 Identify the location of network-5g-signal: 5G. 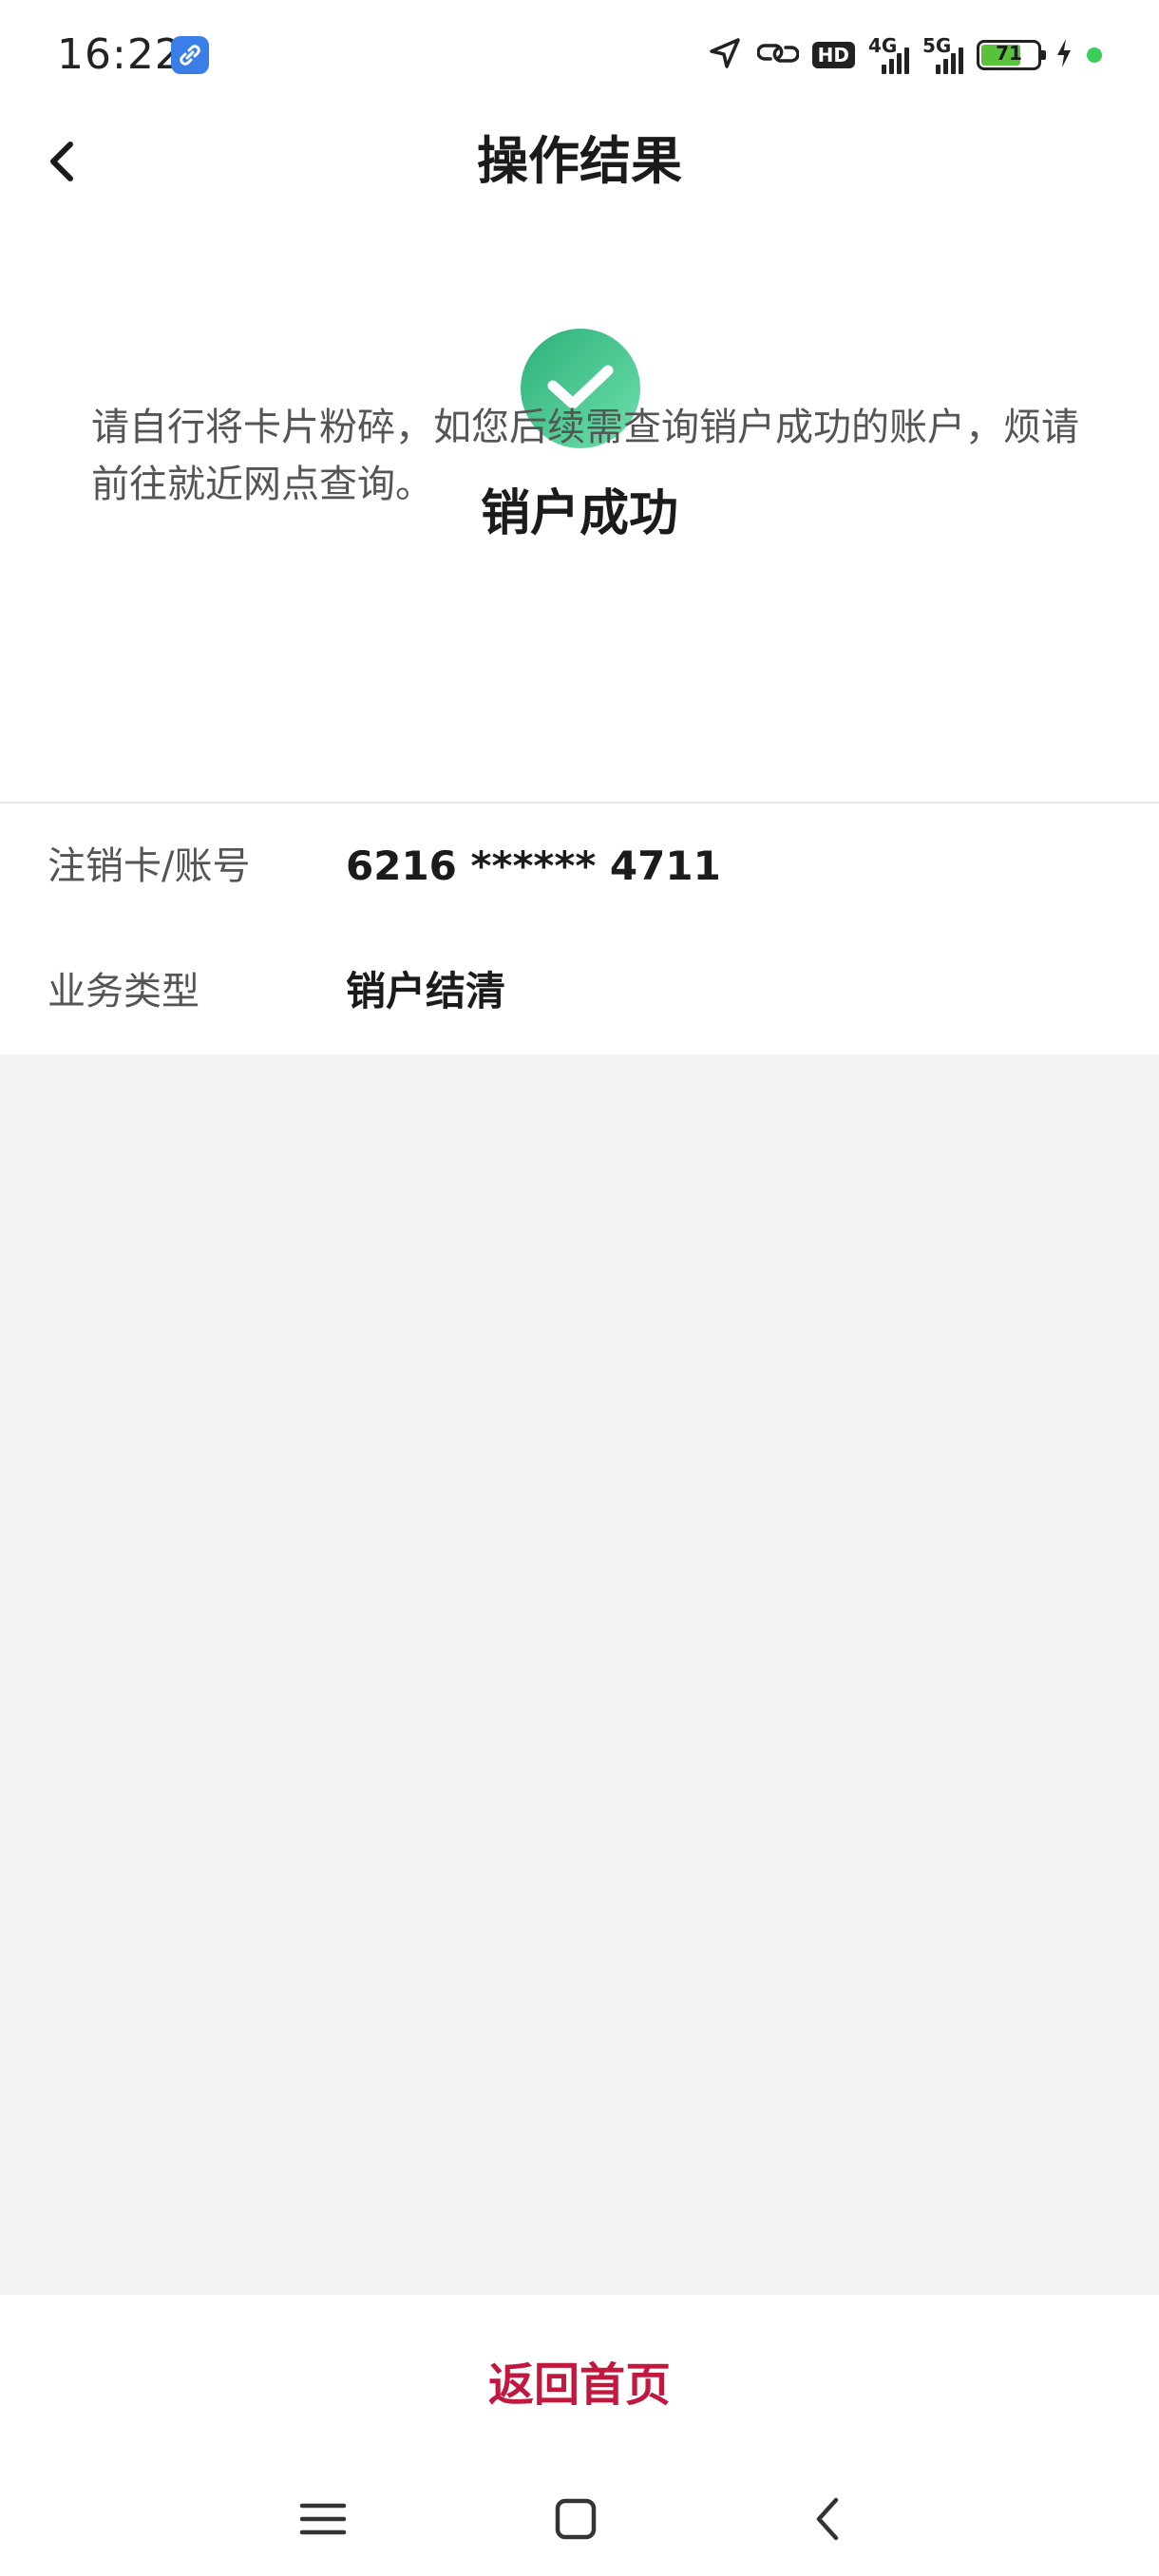
(942, 55).